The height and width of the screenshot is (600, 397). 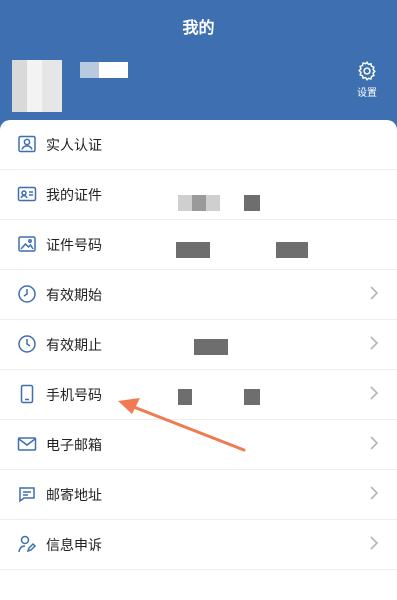 I want to click on menu-item-real-name-auth: 实人认证, so click(x=198, y=145).